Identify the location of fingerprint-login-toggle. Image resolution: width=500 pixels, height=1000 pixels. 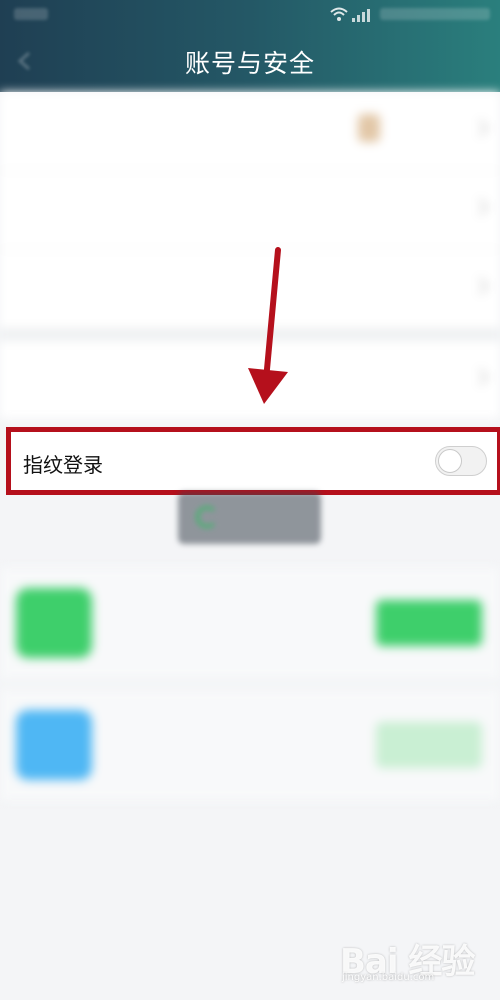
(461, 461).